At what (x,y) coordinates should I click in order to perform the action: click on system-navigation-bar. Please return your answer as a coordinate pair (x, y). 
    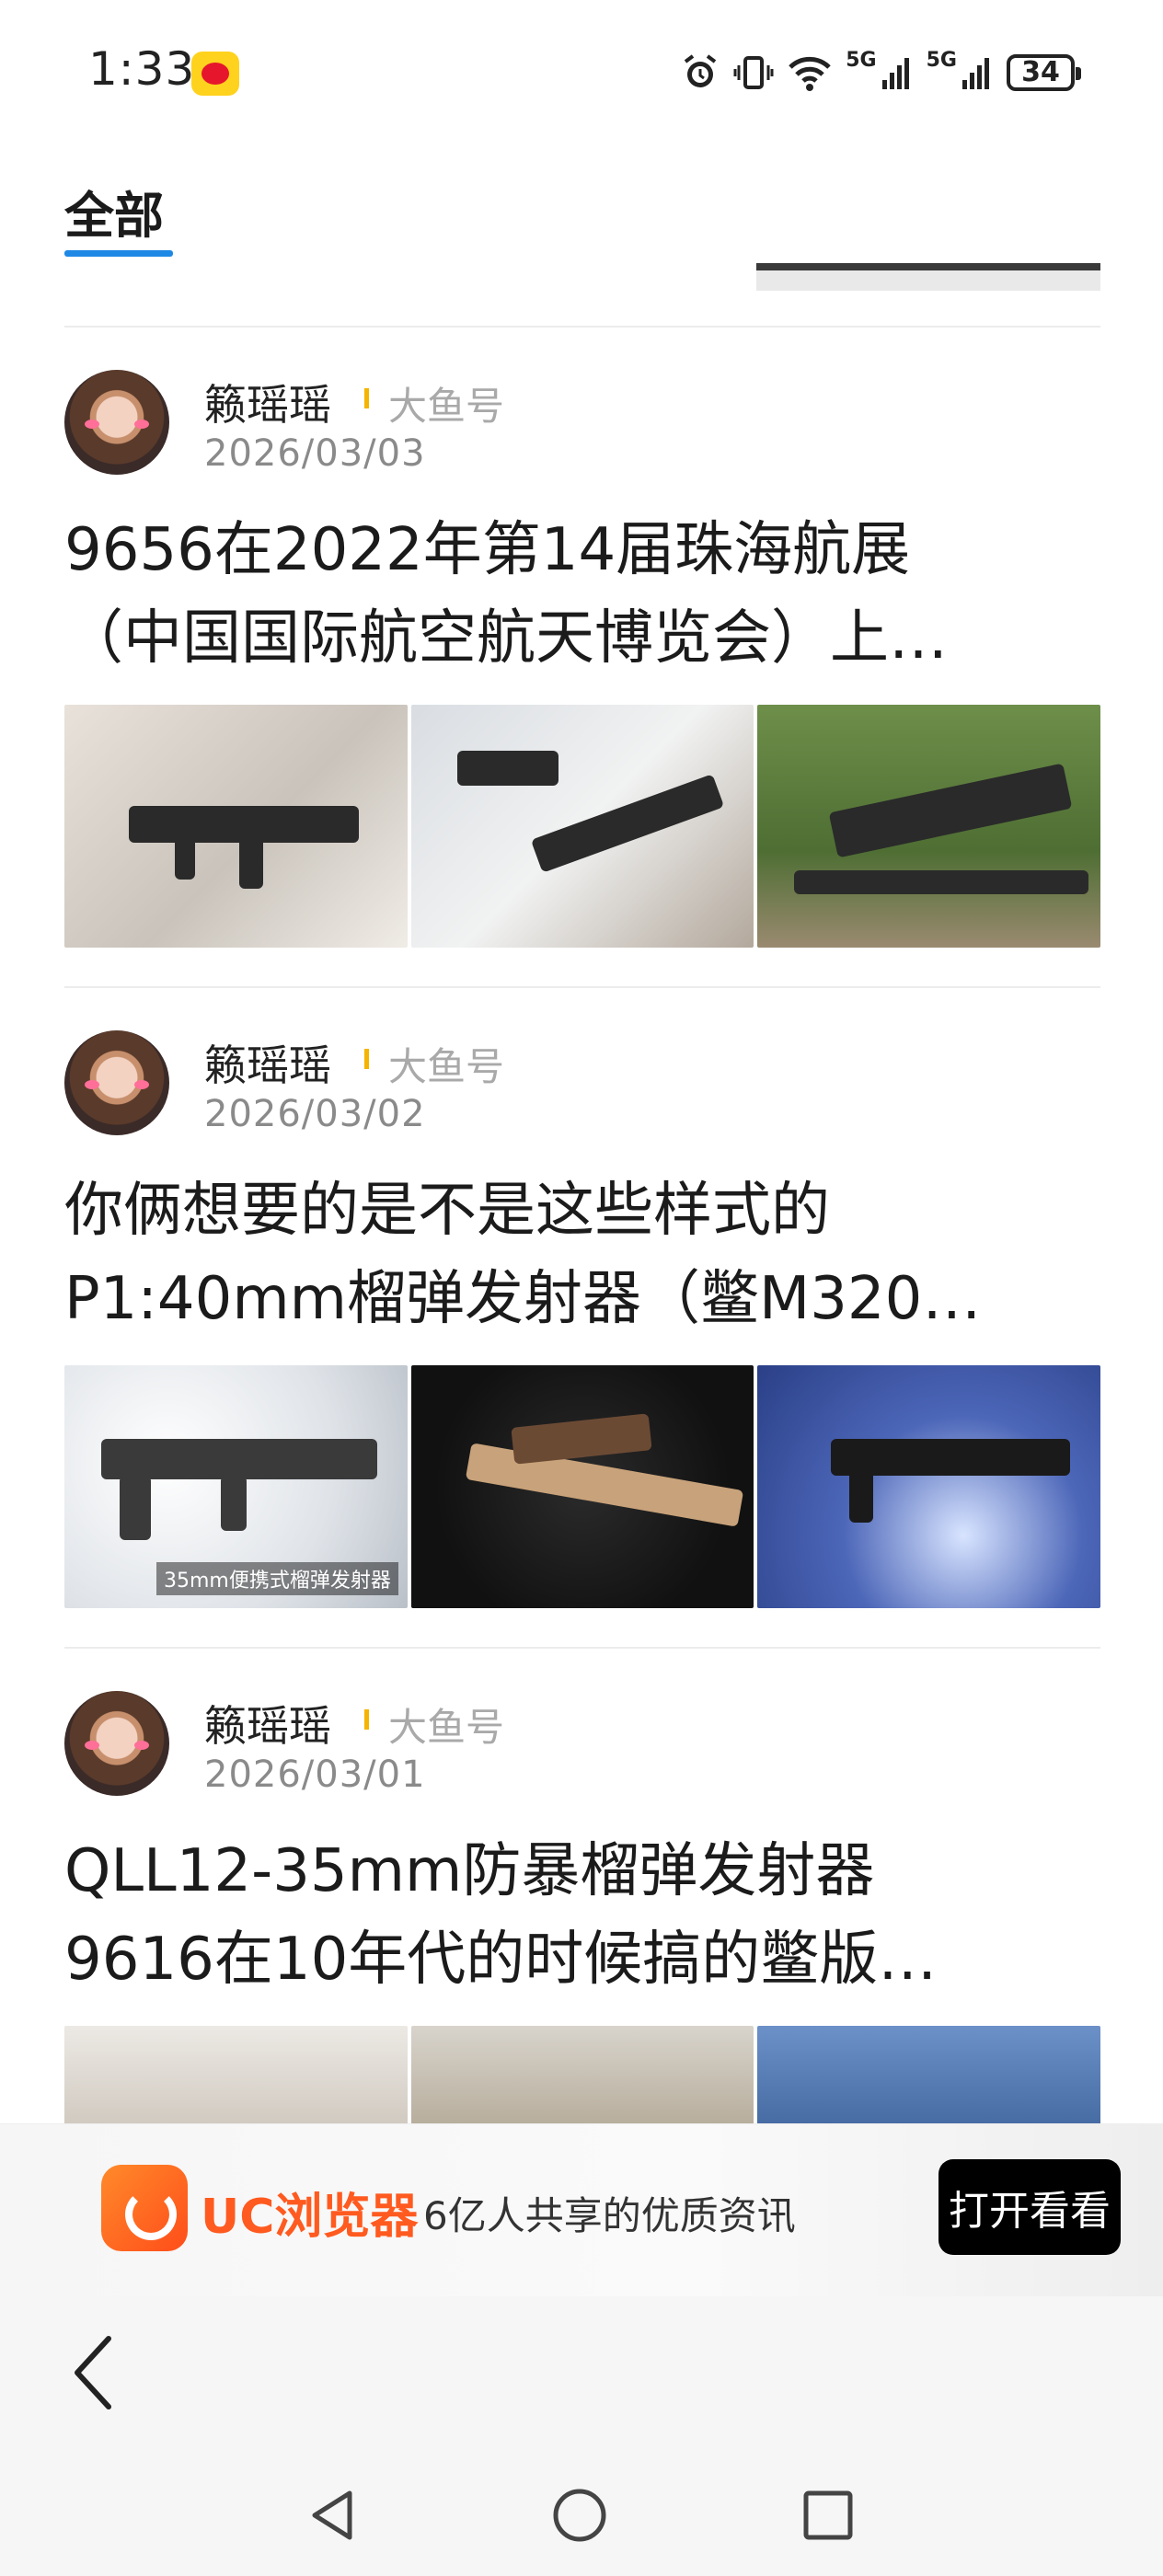
    Looking at the image, I should click on (581, 2514).